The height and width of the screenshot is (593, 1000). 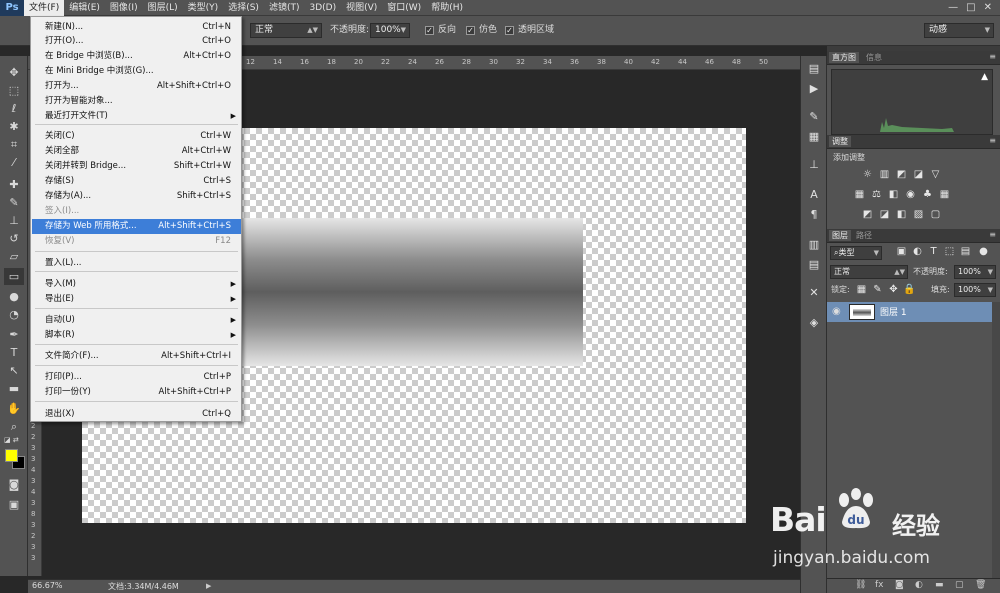 What do you see at coordinates (429, 30) in the screenshot?
I see `reverse-checkbox: ✓` at bounding box center [429, 30].